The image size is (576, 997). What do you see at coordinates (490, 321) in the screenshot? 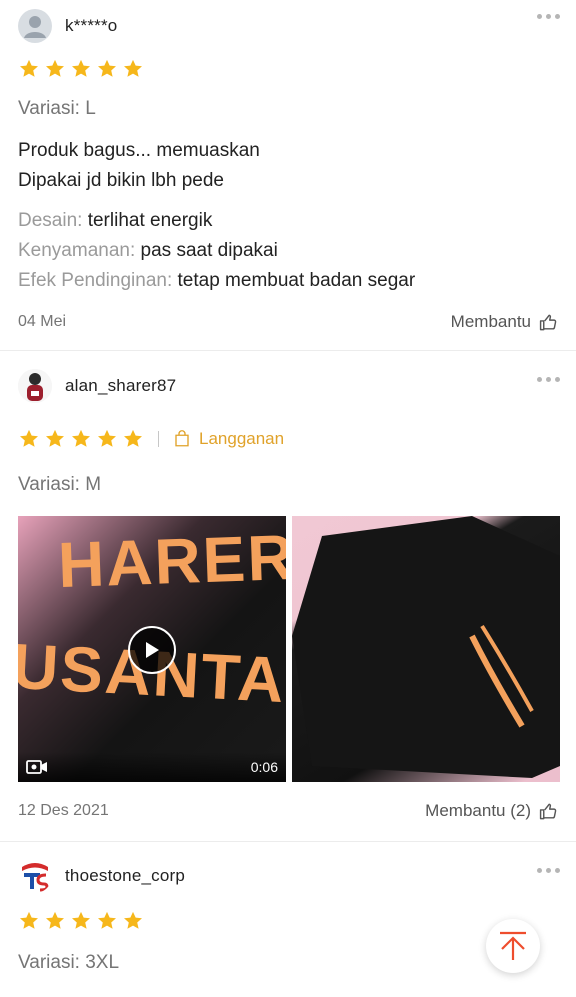
I see `helpful-label: Membantu` at bounding box center [490, 321].